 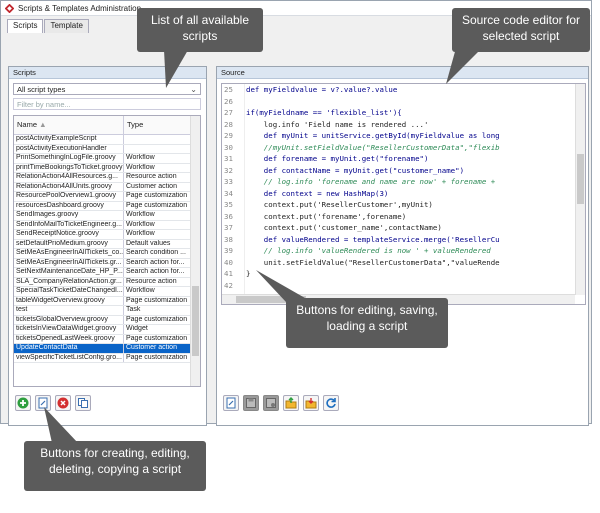 I want to click on add-icon, so click(x=23, y=403).